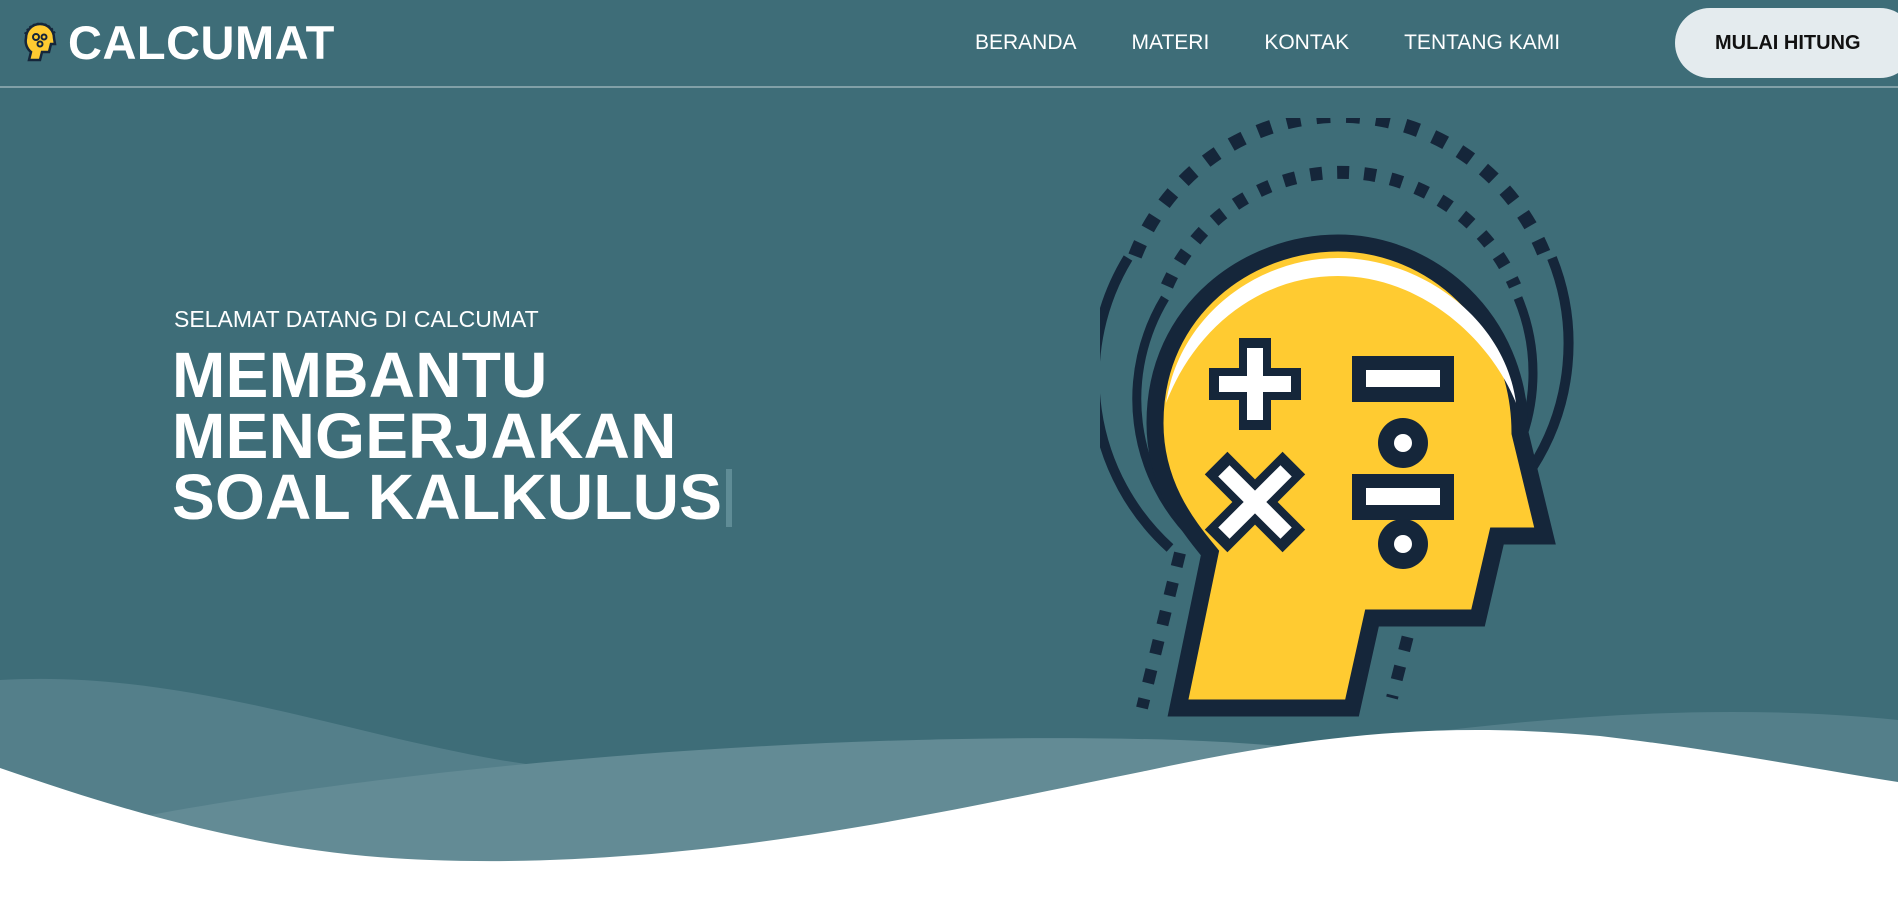 The width and height of the screenshot is (1898, 912). I want to click on brand-link: CALCUMAT, so click(178, 42).